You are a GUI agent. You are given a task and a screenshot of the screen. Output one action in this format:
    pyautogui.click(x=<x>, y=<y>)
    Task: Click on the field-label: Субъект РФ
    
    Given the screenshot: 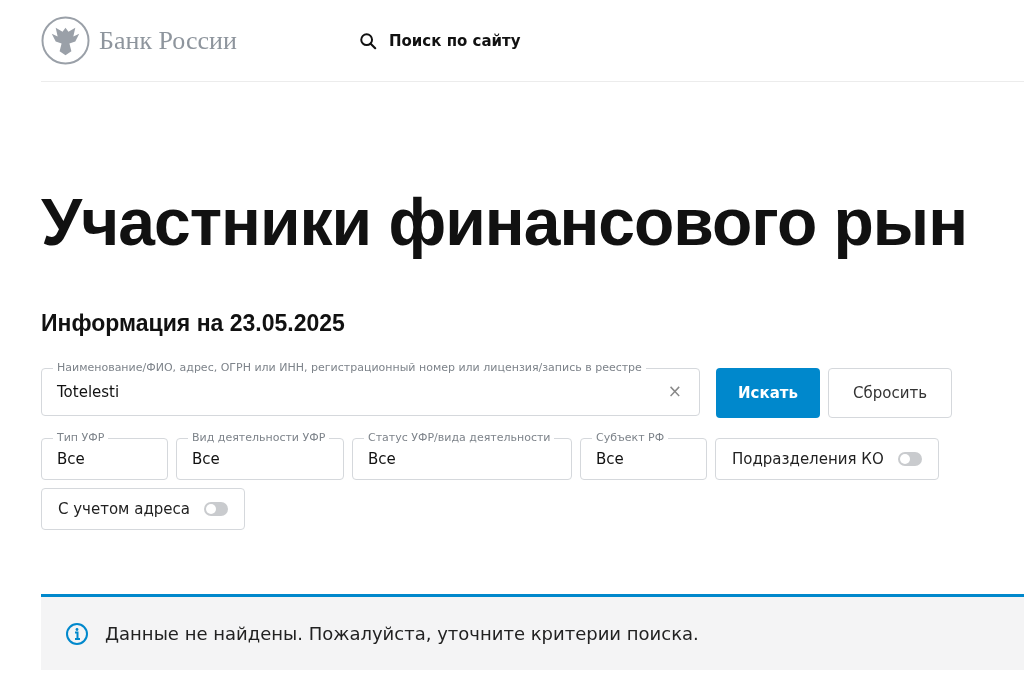 What is the action you would take?
    pyautogui.click(x=630, y=437)
    